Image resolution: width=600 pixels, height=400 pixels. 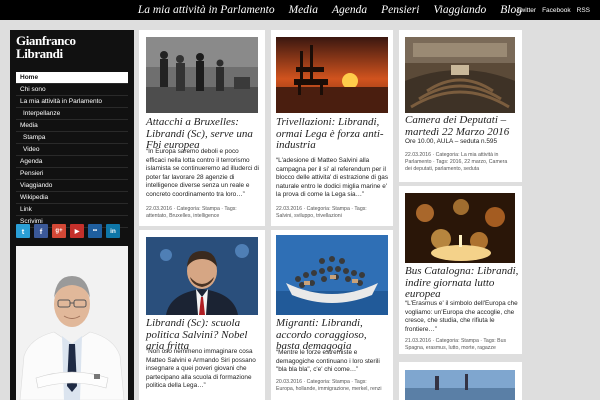 I want to click on social-links: Twitter Facebook RSS, so click(x=553, y=10).